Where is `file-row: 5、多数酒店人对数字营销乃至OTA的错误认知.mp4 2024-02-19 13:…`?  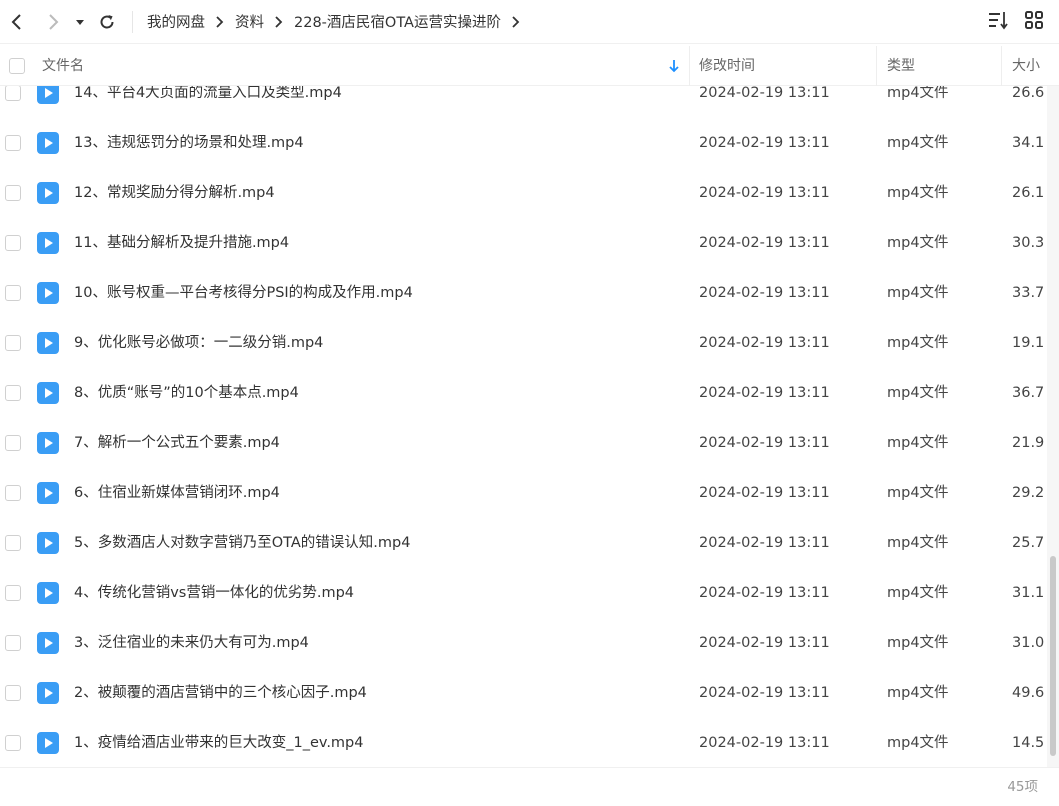
file-row: 5、多数酒店人对数字营销乃至OTA的错误认知.mp4 2024-02-19 13:… is located at coordinates (523, 543).